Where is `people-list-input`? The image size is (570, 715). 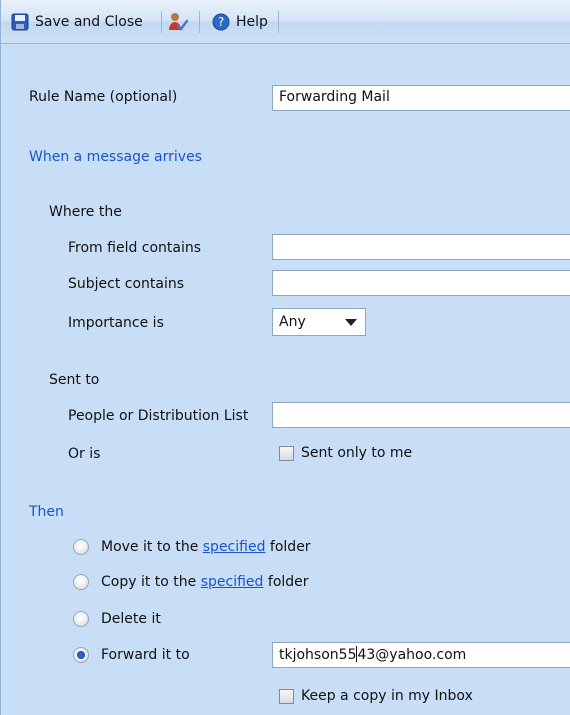
people-list-input is located at coordinates (421, 415).